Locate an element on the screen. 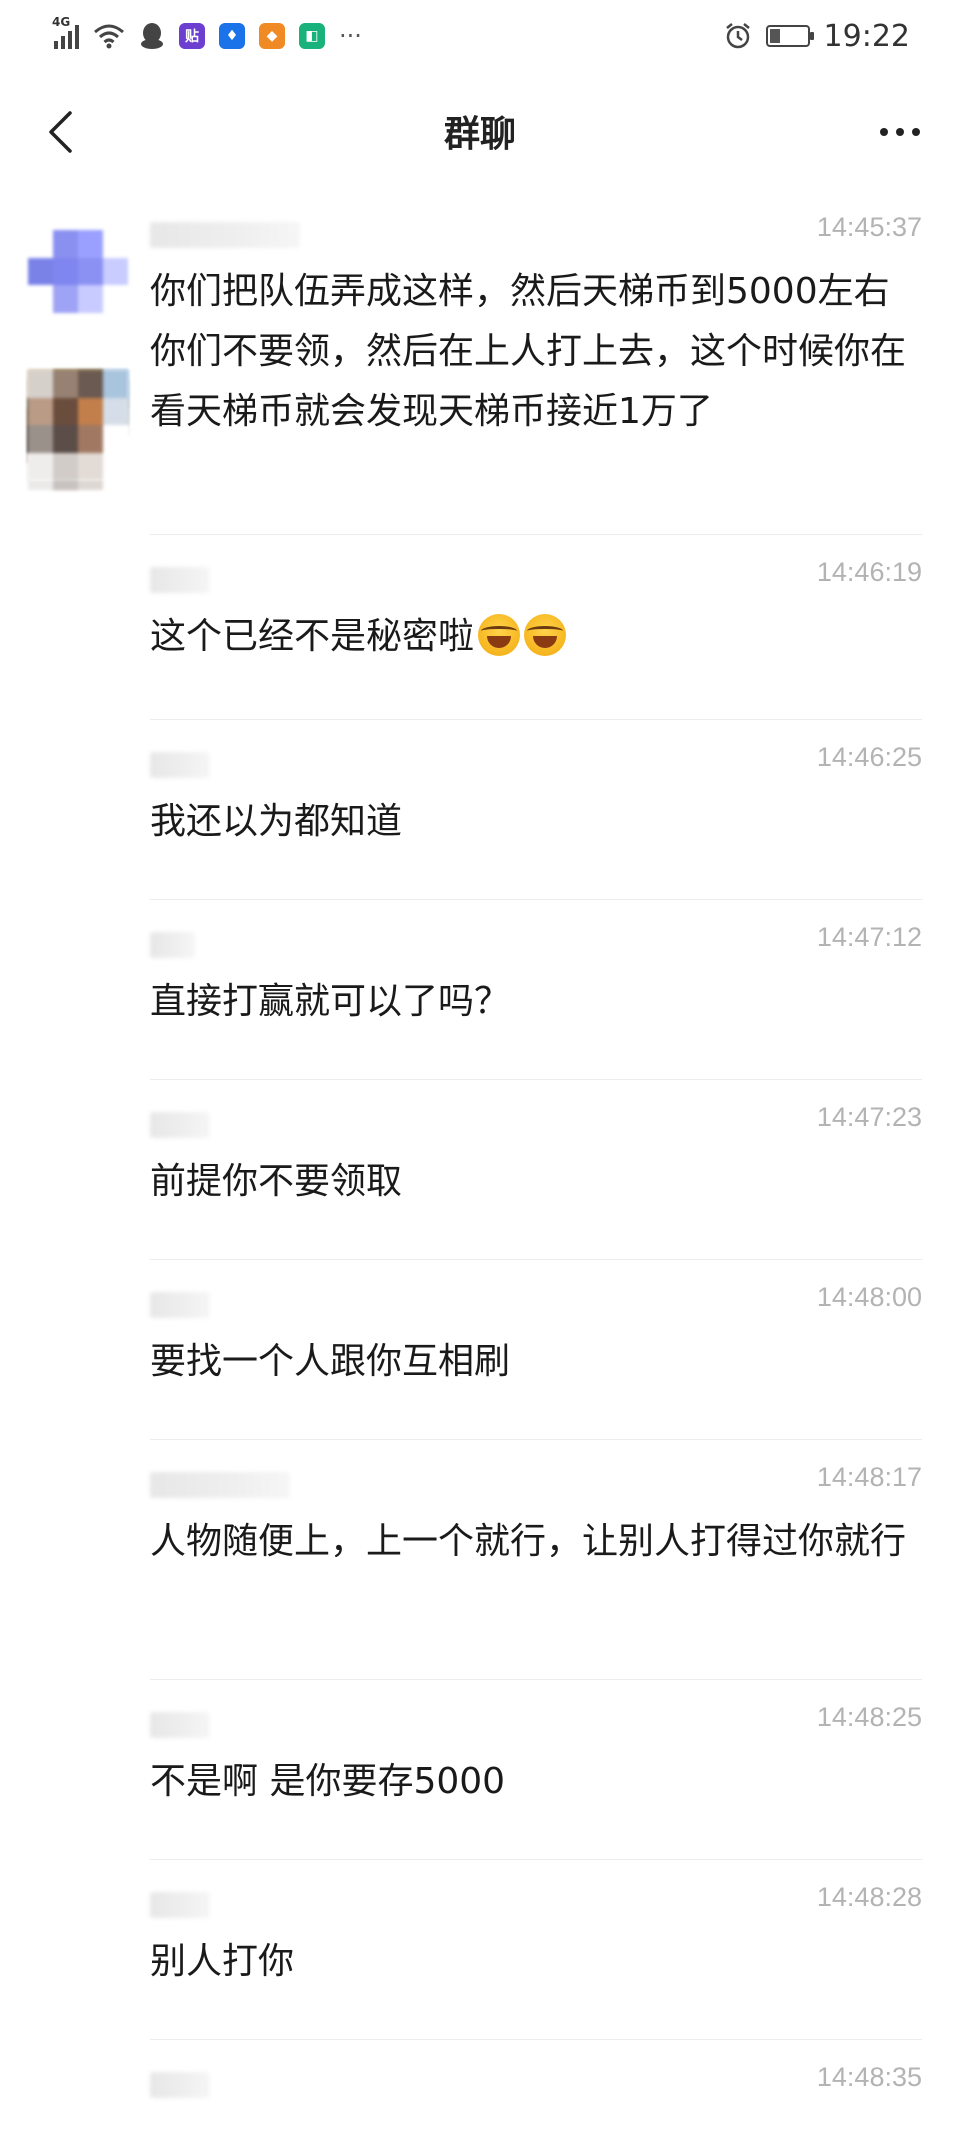  battery-fill is located at coordinates (775, 36).